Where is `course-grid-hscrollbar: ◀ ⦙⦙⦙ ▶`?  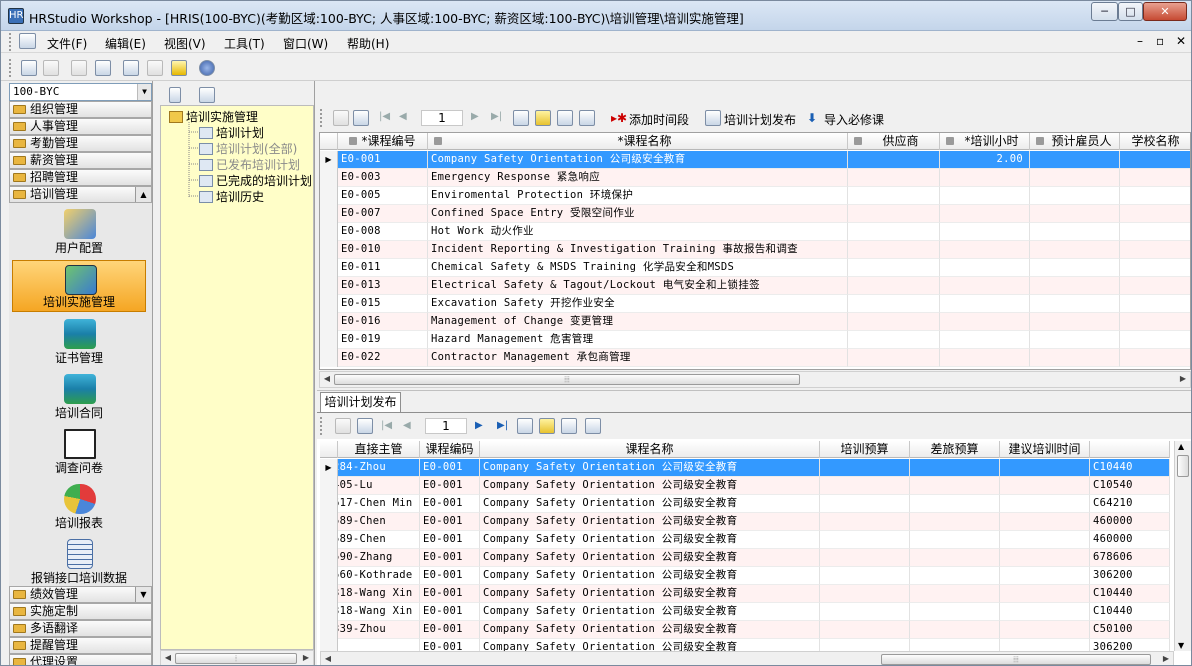
course-grid-hscrollbar: ◀ ⦙⦙⦙ ▶ is located at coordinates (755, 379).